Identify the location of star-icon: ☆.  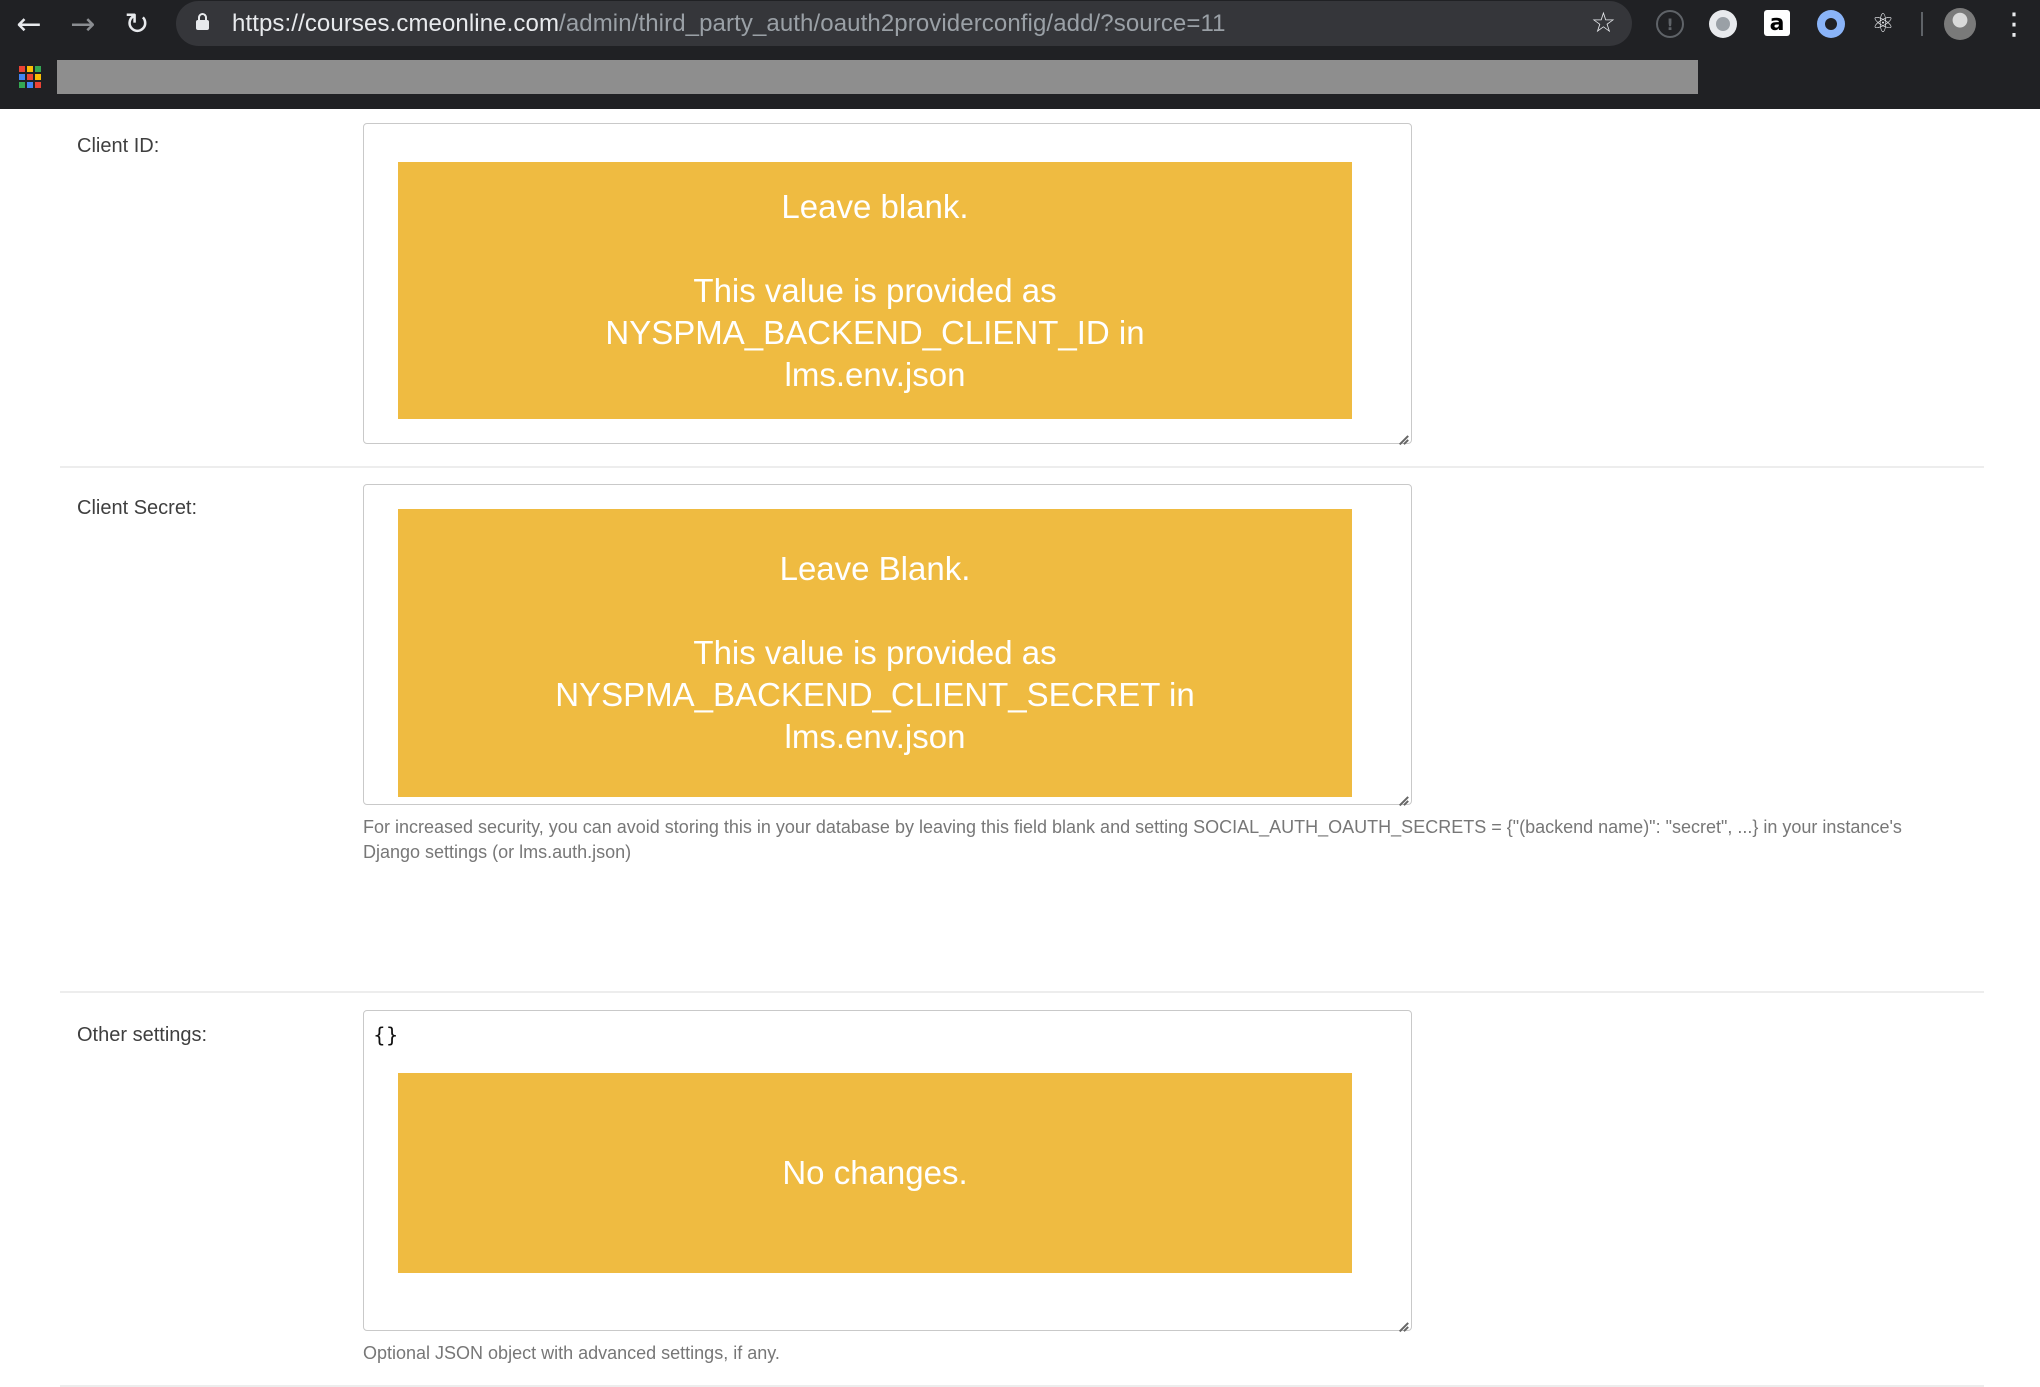
(1603, 23).